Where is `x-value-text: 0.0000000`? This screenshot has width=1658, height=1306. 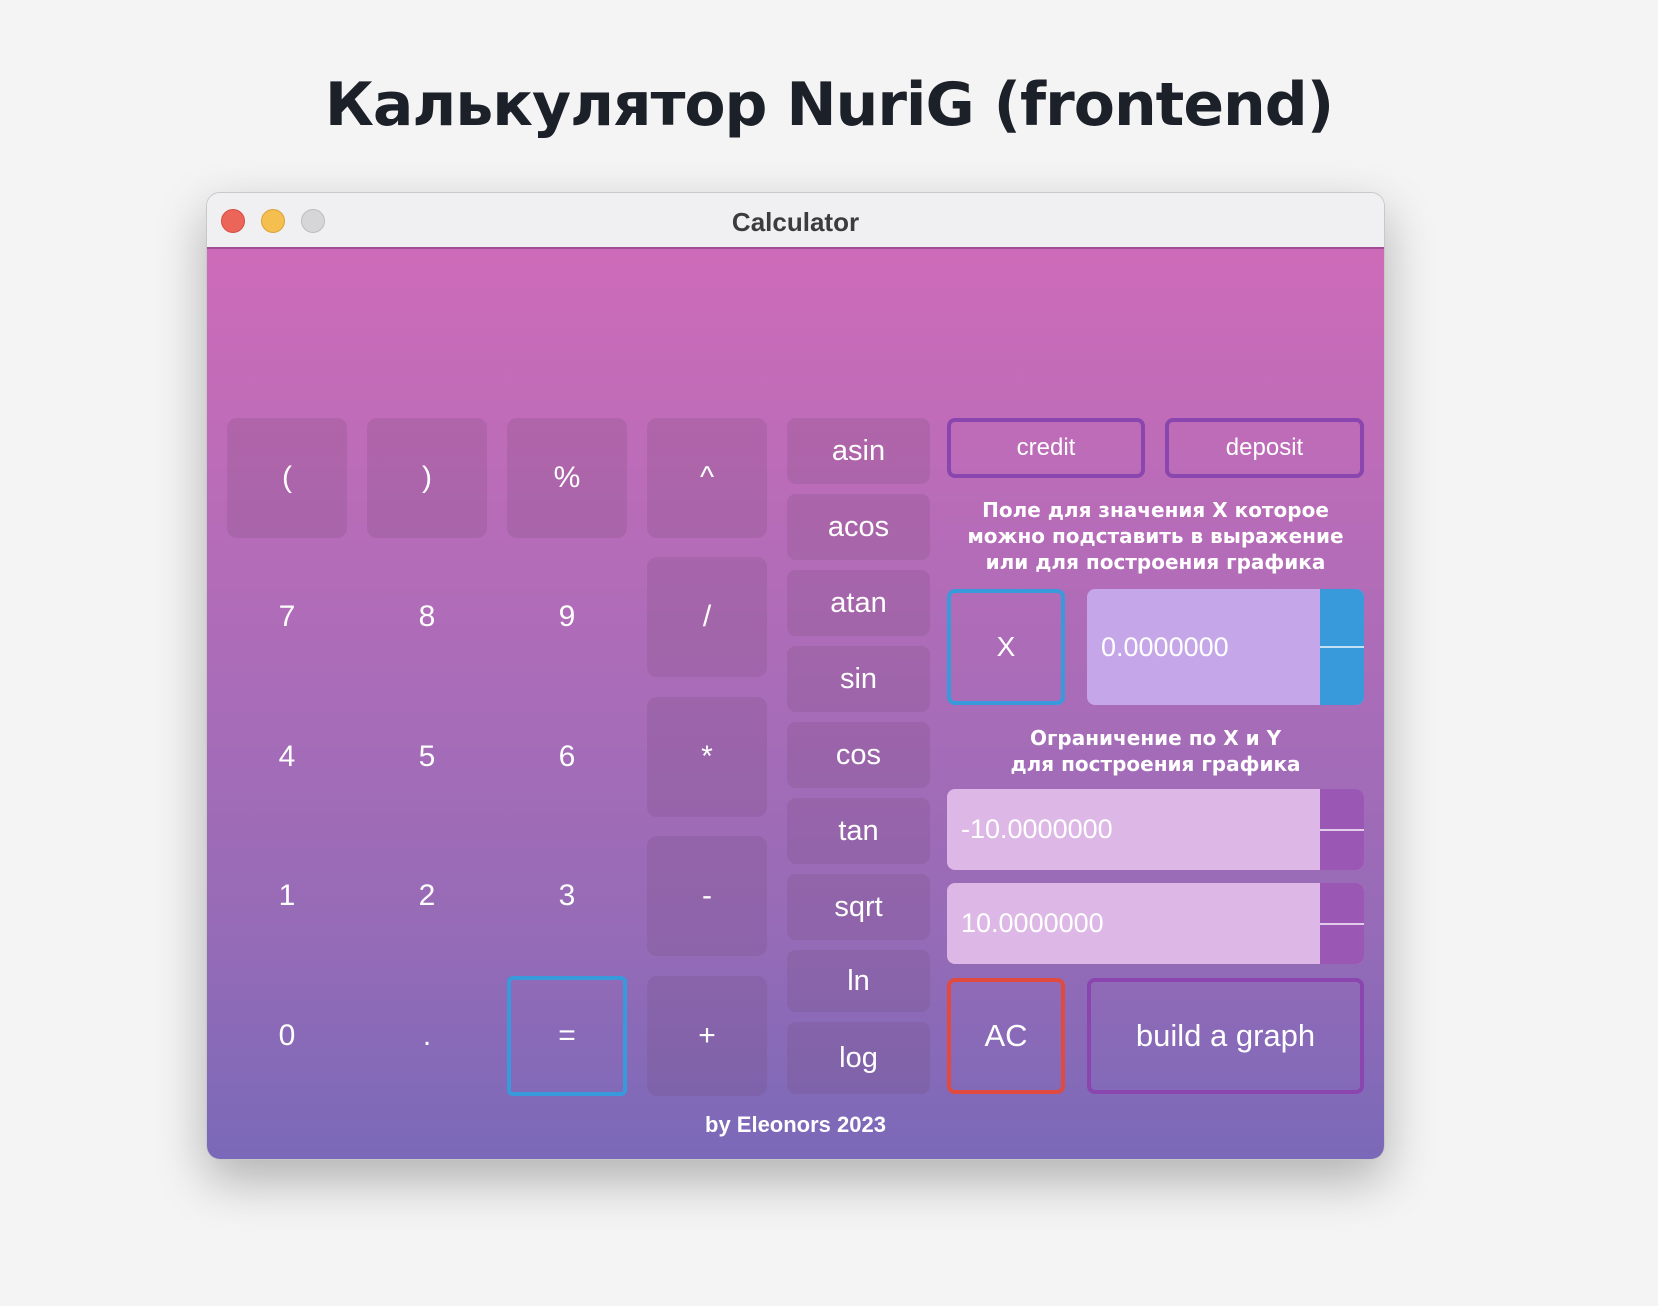 x-value-text: 0.0000000 is located at coordinates (1203, 647).